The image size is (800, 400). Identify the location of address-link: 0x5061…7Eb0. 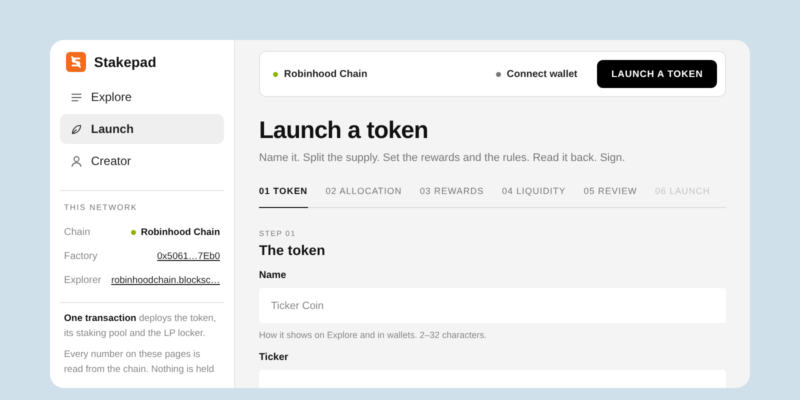
(188, 256).